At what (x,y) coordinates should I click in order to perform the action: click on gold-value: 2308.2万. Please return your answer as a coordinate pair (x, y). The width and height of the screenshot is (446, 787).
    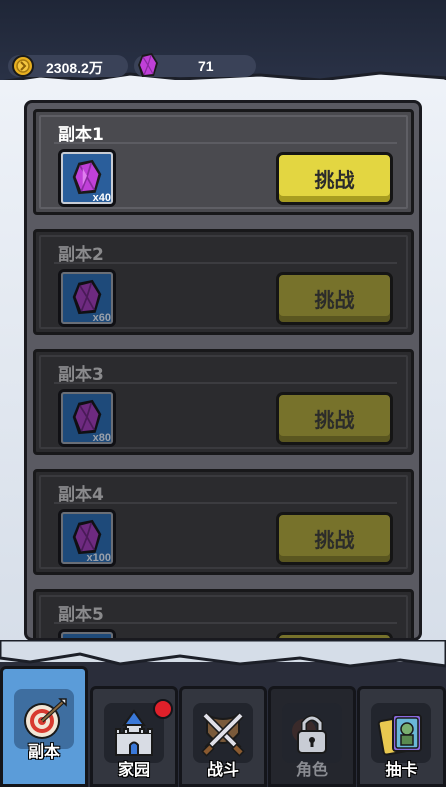
    Looking at the image, I should click on (74, 68).